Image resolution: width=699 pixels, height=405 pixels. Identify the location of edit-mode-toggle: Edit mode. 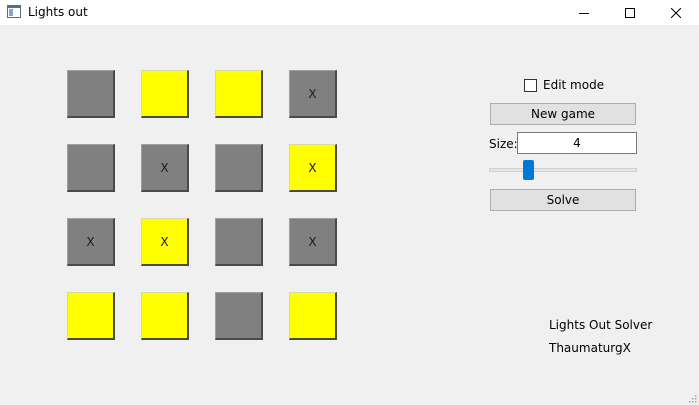
(564, 85).